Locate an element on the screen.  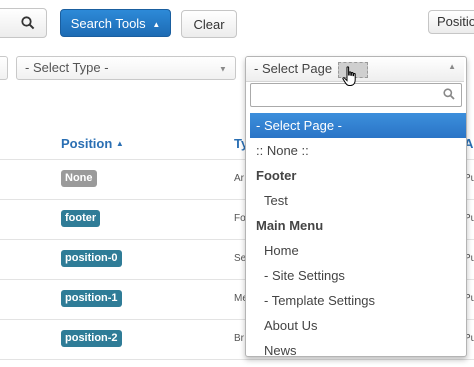
dropdown-option-select-page: - Select Page - is located at coordinates (358, 125).